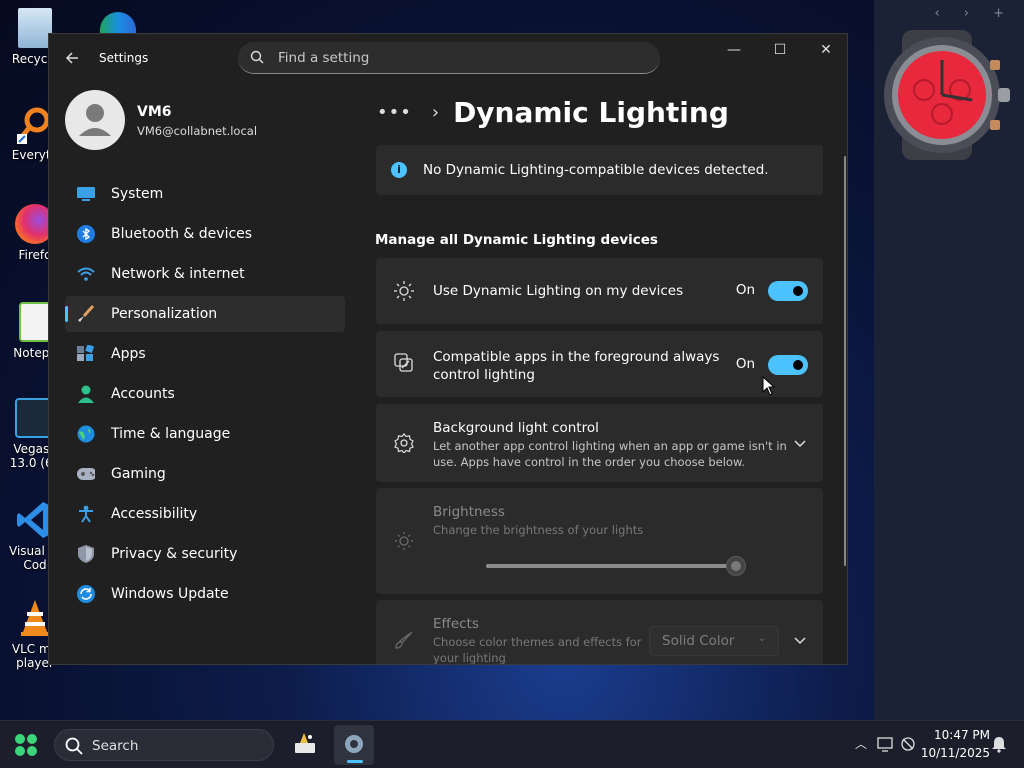 The image size is (1024, 768). I want to click on sidebar-item-label: Network & internet, so click(178, 274).